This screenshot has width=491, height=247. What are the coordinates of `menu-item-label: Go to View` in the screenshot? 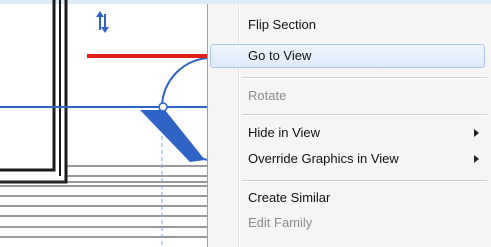 It's located at (280, 55).